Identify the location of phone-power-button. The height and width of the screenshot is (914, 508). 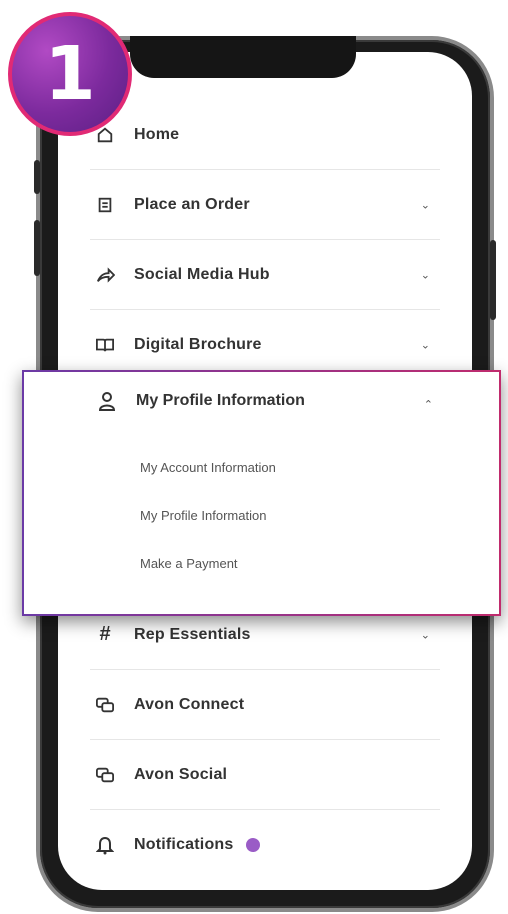
(493, 280).